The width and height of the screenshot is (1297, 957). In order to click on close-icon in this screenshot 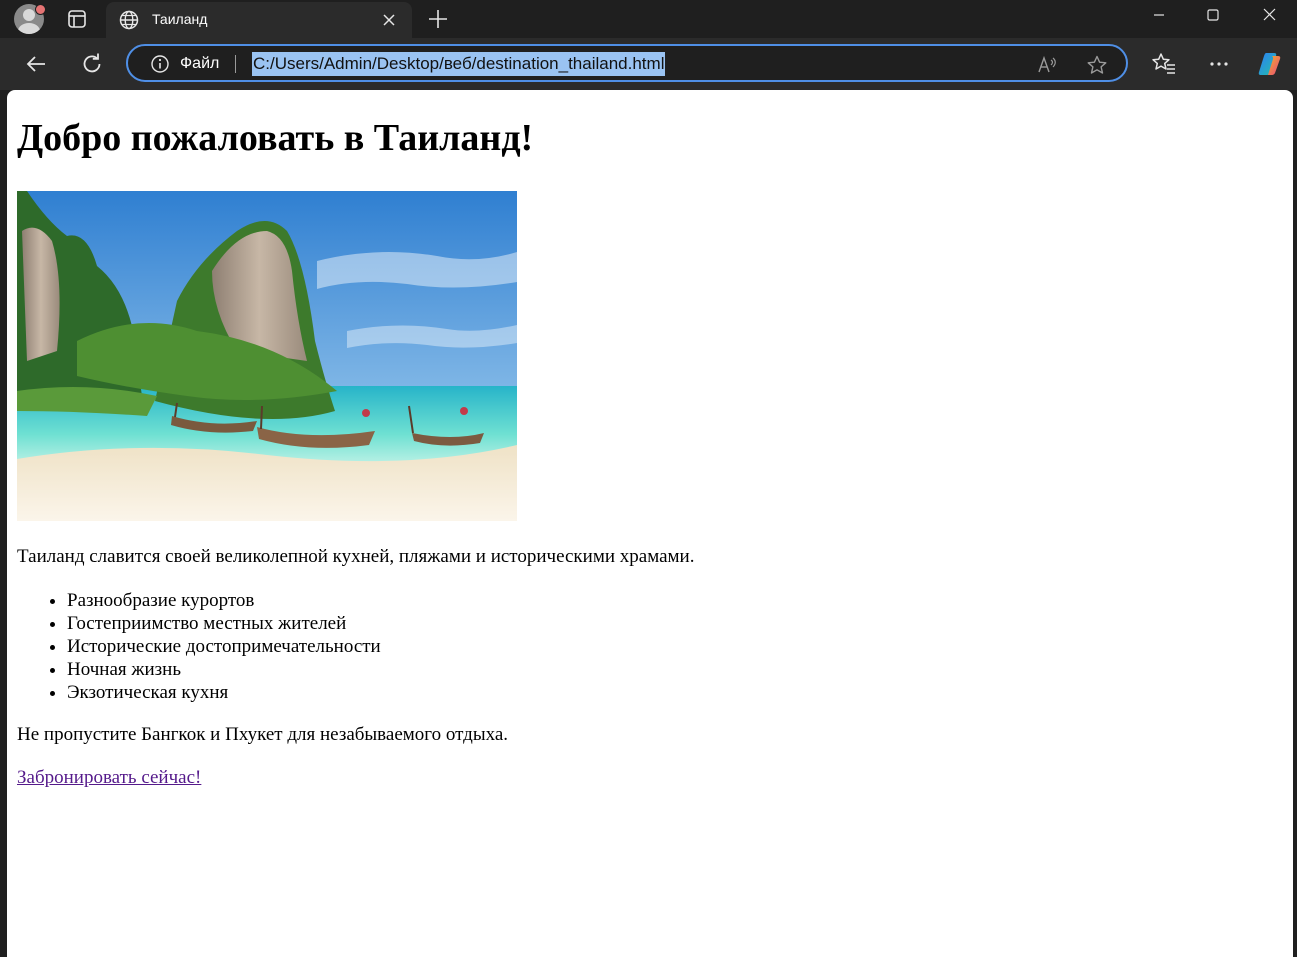, I will do `click(389, 20)`.